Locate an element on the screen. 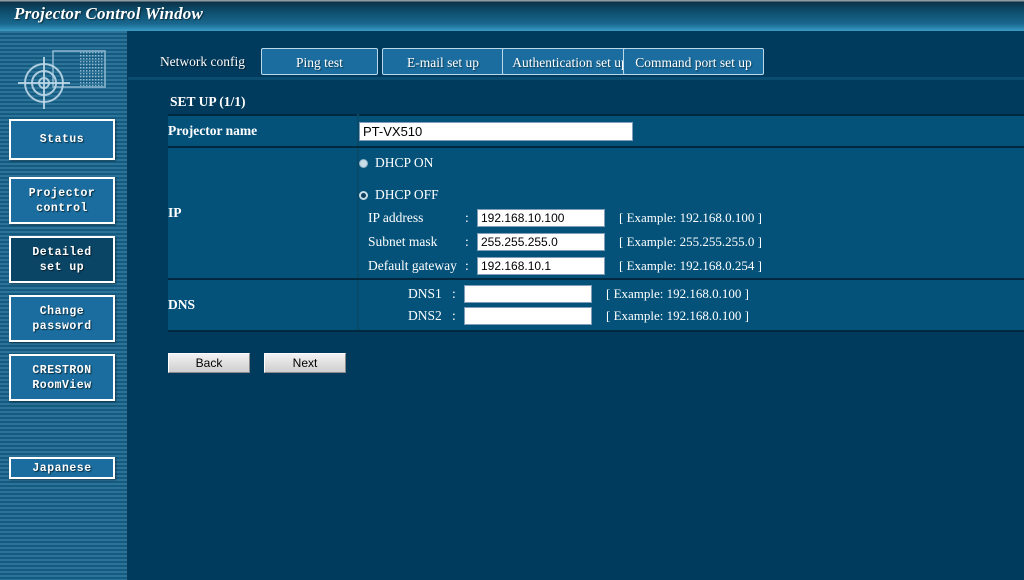  subnet-mask-colon: : is located at coordinates (467, 241).